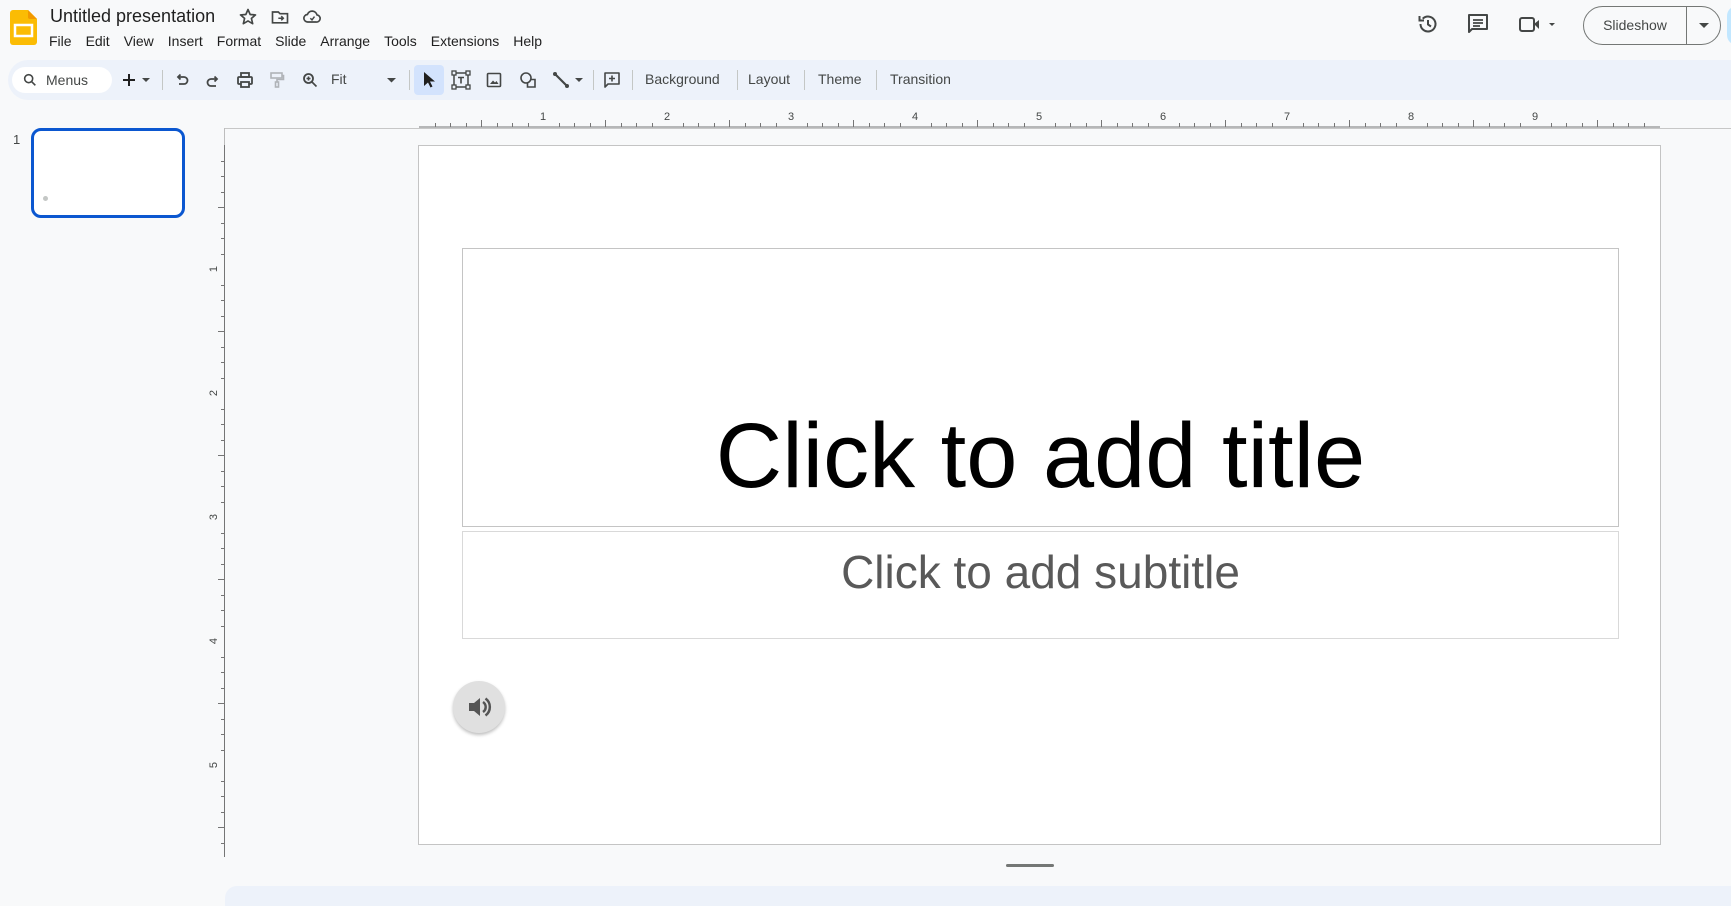 The height and width of the screenshot is (906, 1731). I want to click on search-menus-label: Menus, so click(67, 80).